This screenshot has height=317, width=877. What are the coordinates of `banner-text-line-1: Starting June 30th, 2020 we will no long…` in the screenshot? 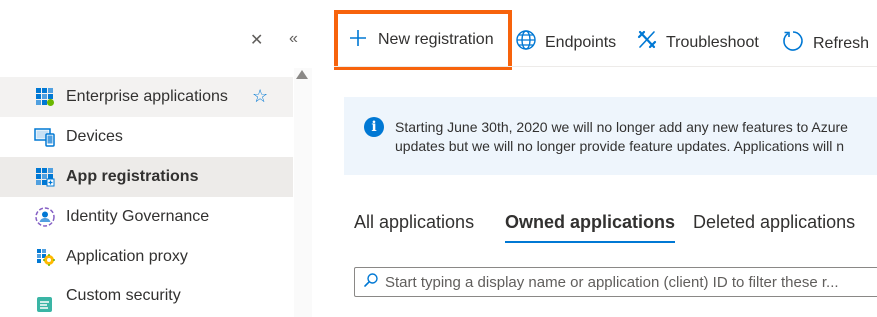 It's located at (621, 127).